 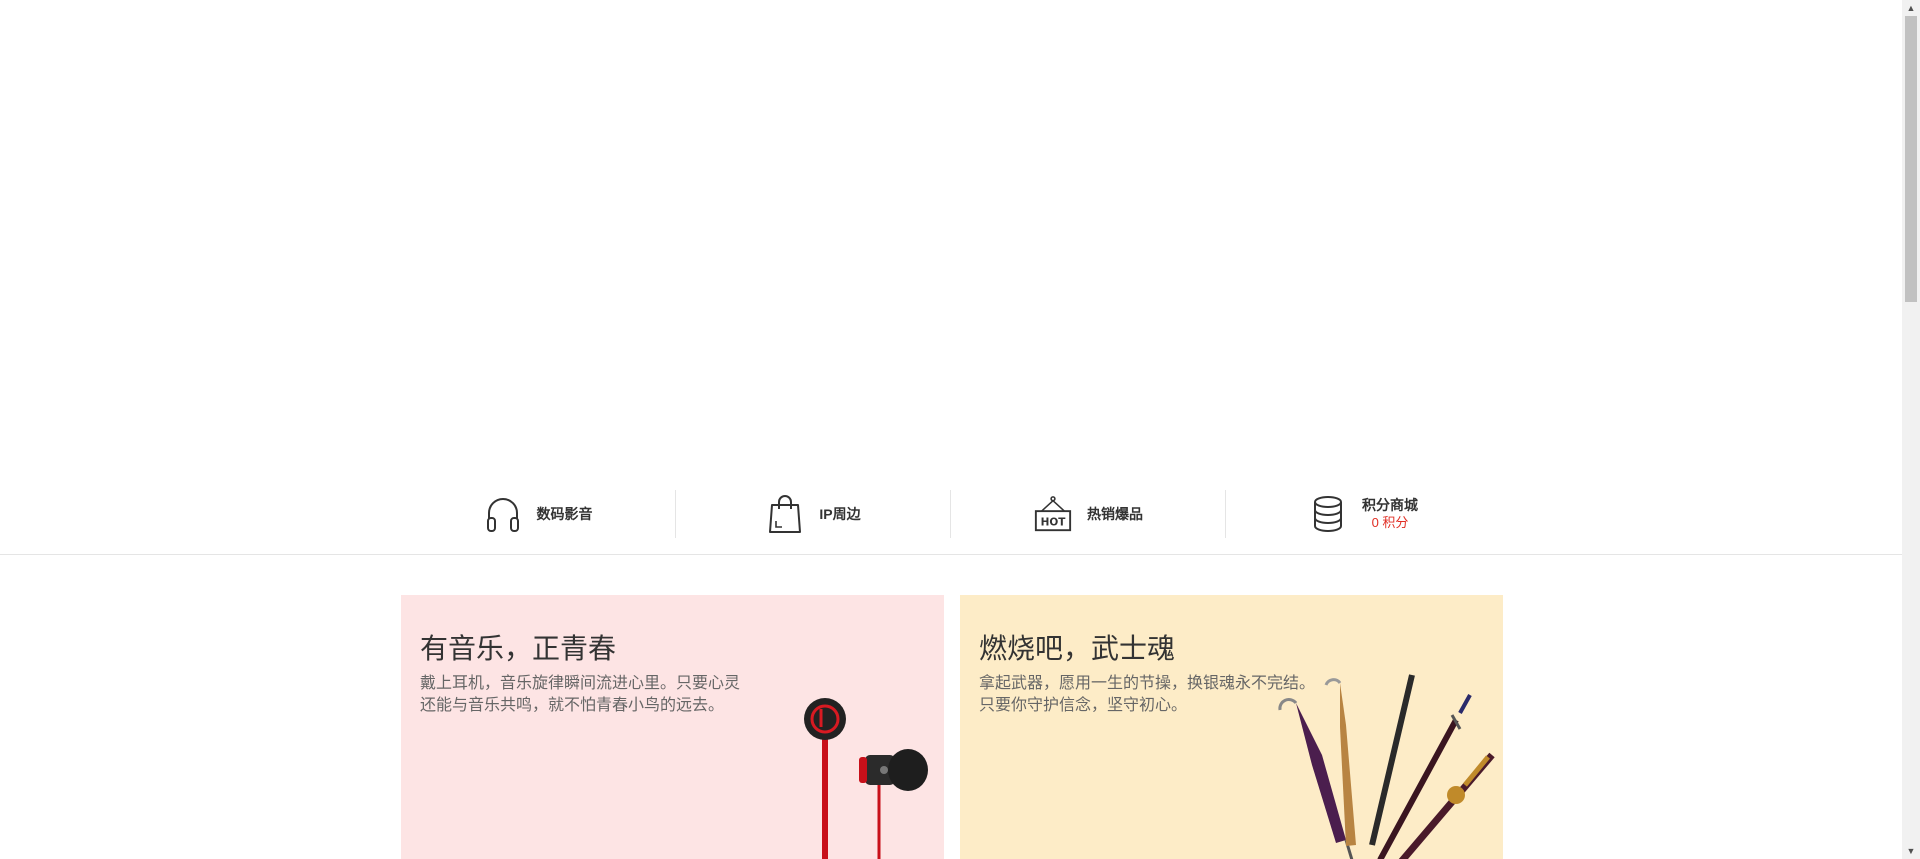 I want to click on umbrellas-swords-image, so click(x=1380, y=762).